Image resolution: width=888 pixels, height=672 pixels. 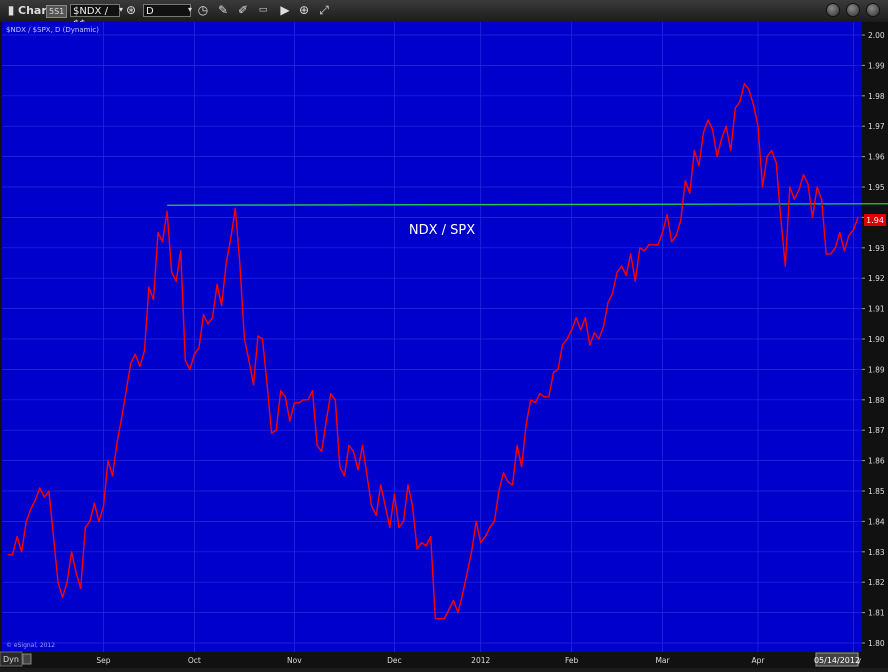 I want to click on y-tick-label: 1.89, so click(x=876, y=369).